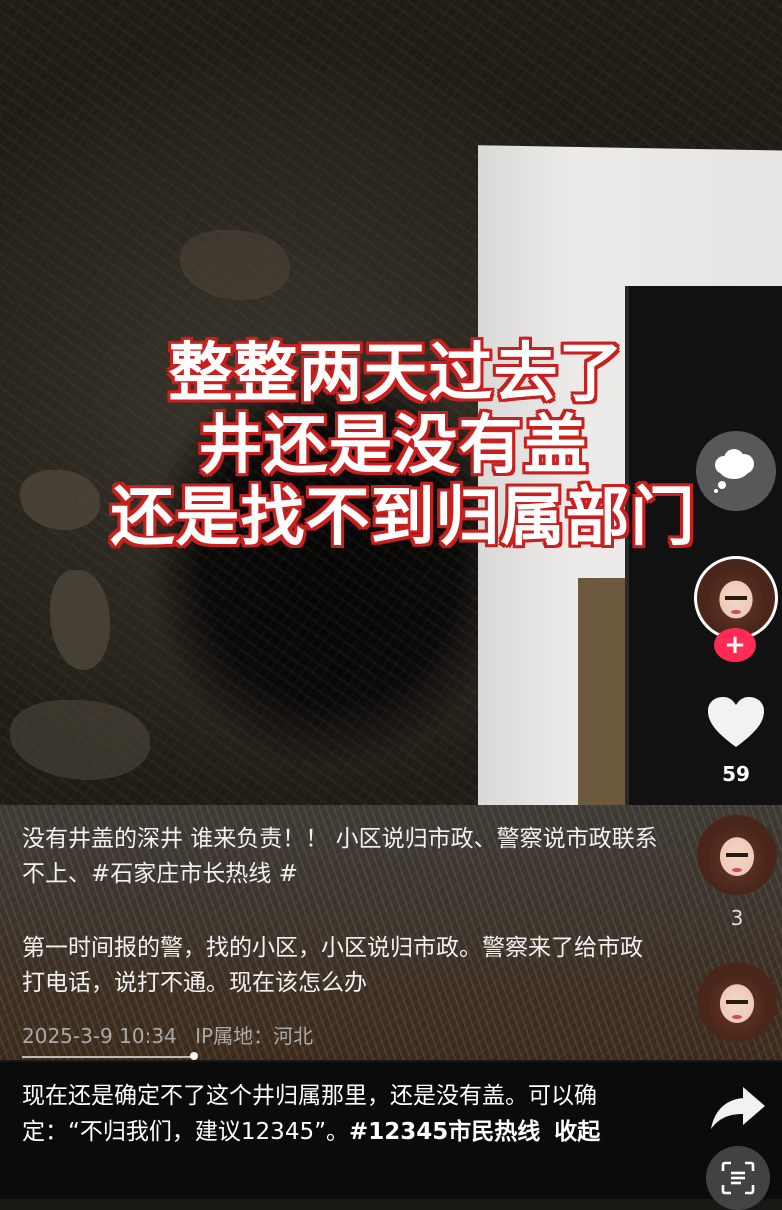 This screenshot has width=782, height=1210. What do you see at coordinates (736, 774) in the screenshot?
I see `like-count: 59` at bounding box center [736, 774].